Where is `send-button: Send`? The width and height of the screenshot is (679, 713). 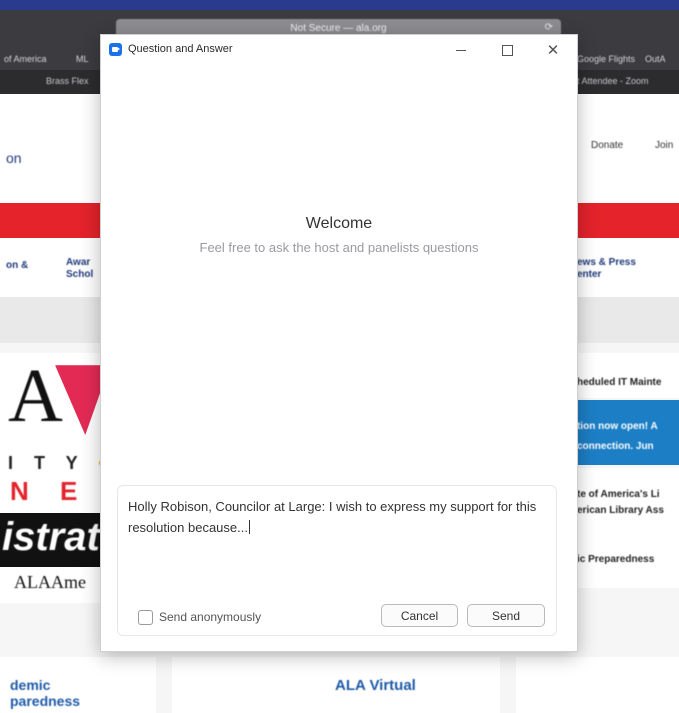 send-button: Send is located at coordinates (506, 615).